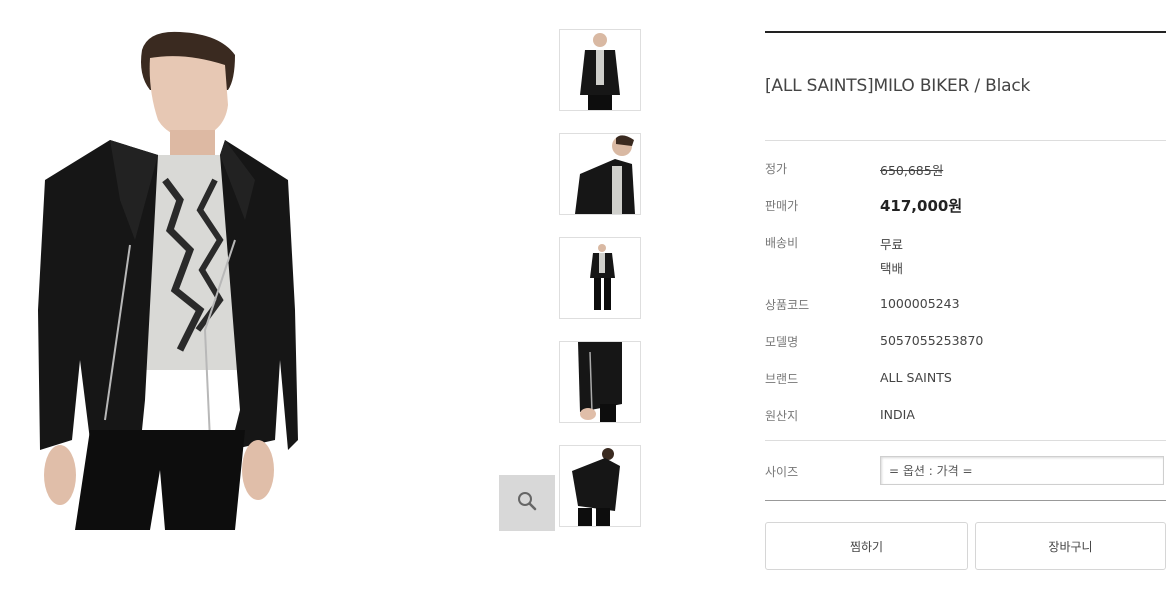  What do you see at coordinates (921, 206) in the screenshot?
I see `sale-price-value: 417,000원` at bounding box center [921, 206].